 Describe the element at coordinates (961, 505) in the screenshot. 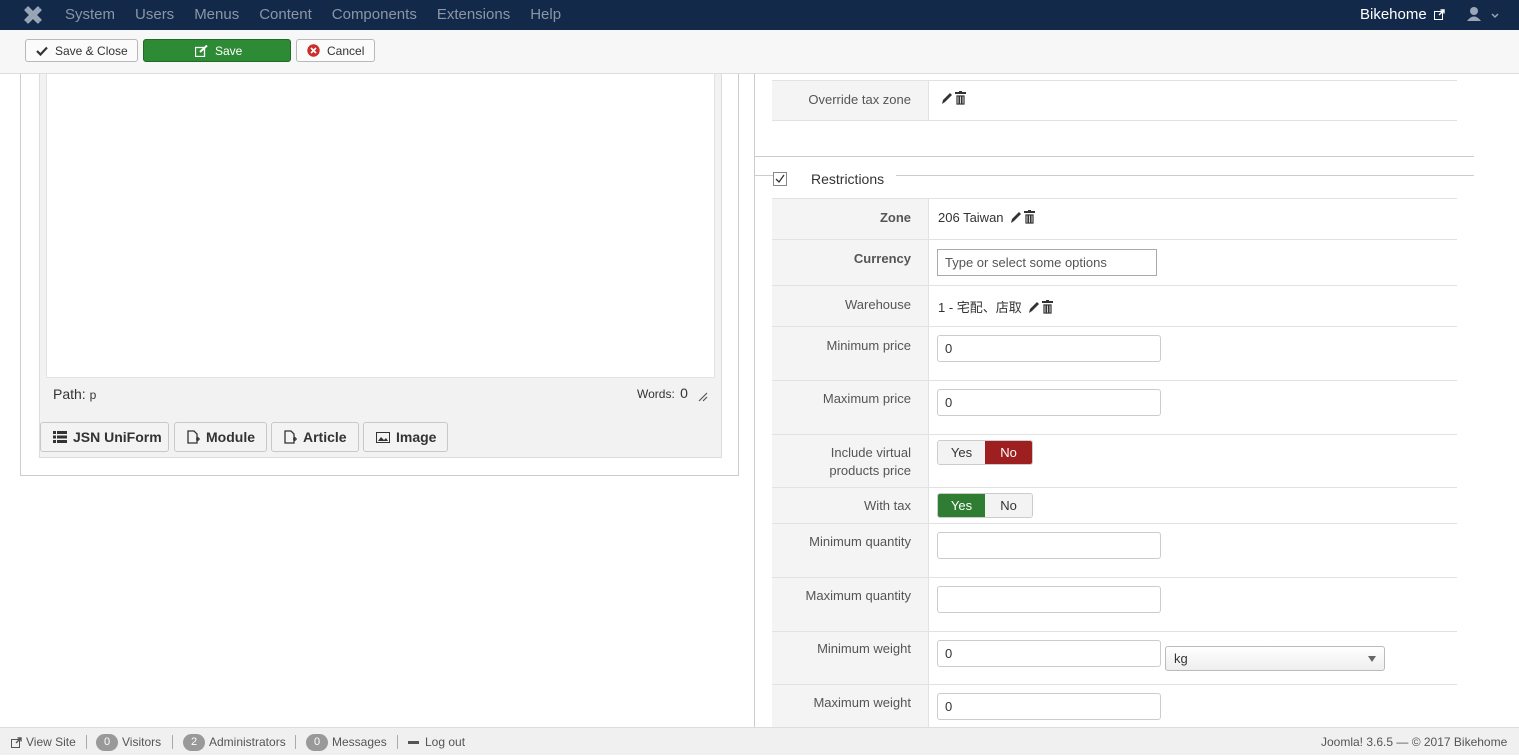

I see `with-tax-yes: Yes` at that location.